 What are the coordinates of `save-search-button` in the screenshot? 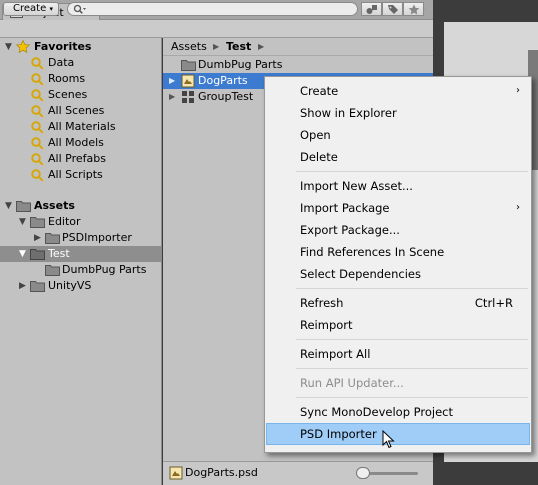 It's located at (413, 9).